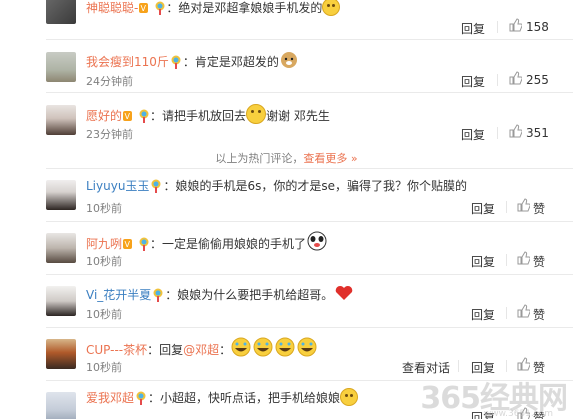  I want to click on username: CUP---茶杯, so click(116, 350).